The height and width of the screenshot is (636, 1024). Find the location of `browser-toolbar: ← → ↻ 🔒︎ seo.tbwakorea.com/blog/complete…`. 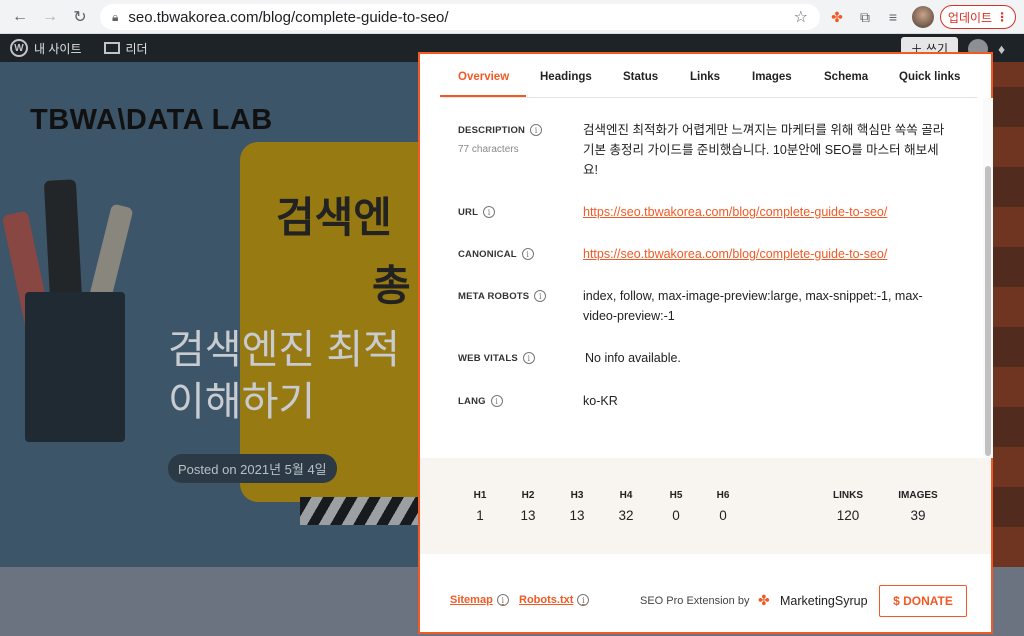

browser-toolbar: ← → ↻ 🔒︎ seo.tbwakorea.com/blog/complete… is located at coordinates (512, 17).